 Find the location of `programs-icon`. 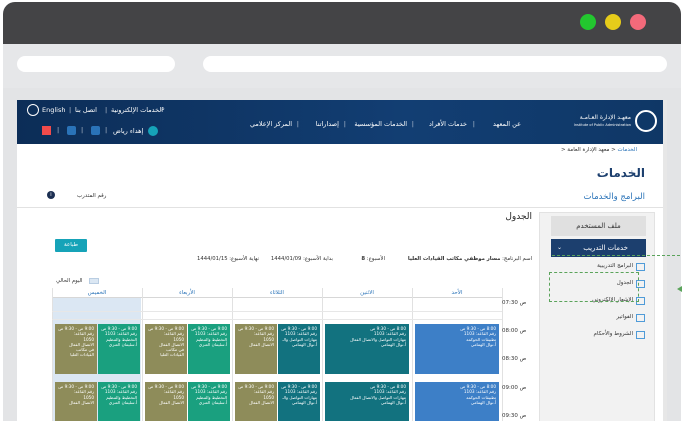

programs-icon is located at coordinates (640, 267).